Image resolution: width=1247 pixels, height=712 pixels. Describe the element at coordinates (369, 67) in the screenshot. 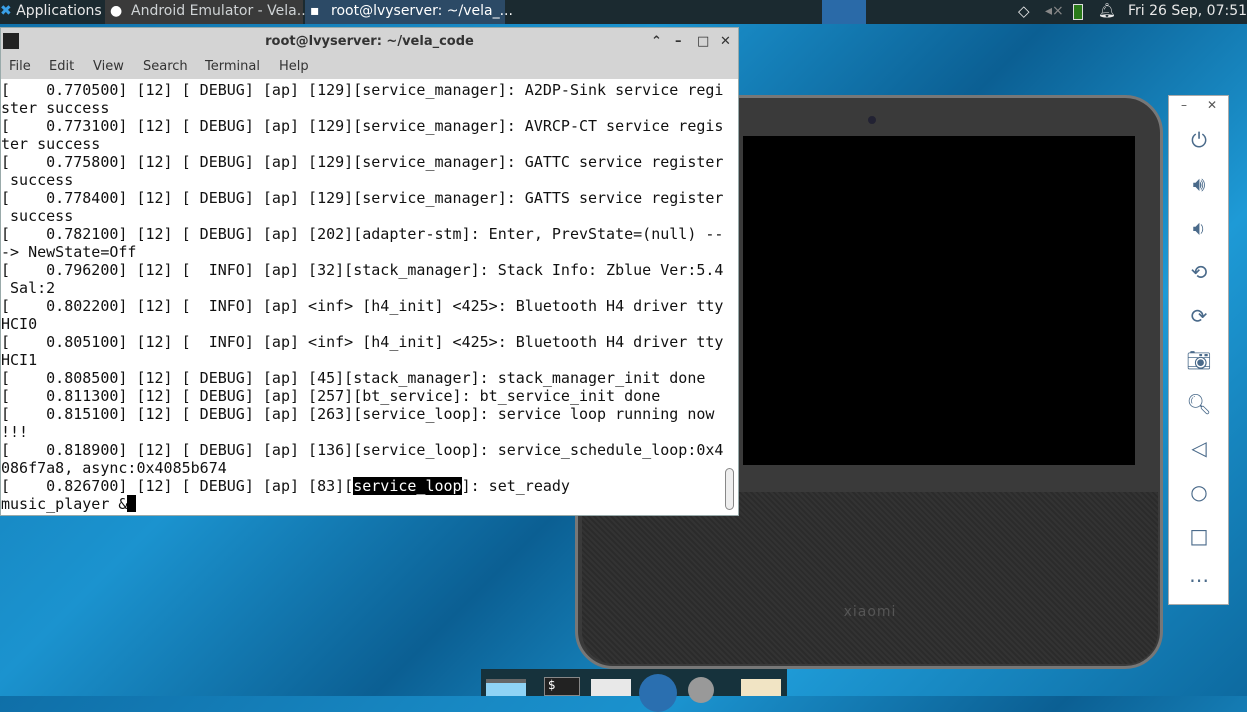

I see `menu-bar: File Edit View Search Terminal Help` at that location.